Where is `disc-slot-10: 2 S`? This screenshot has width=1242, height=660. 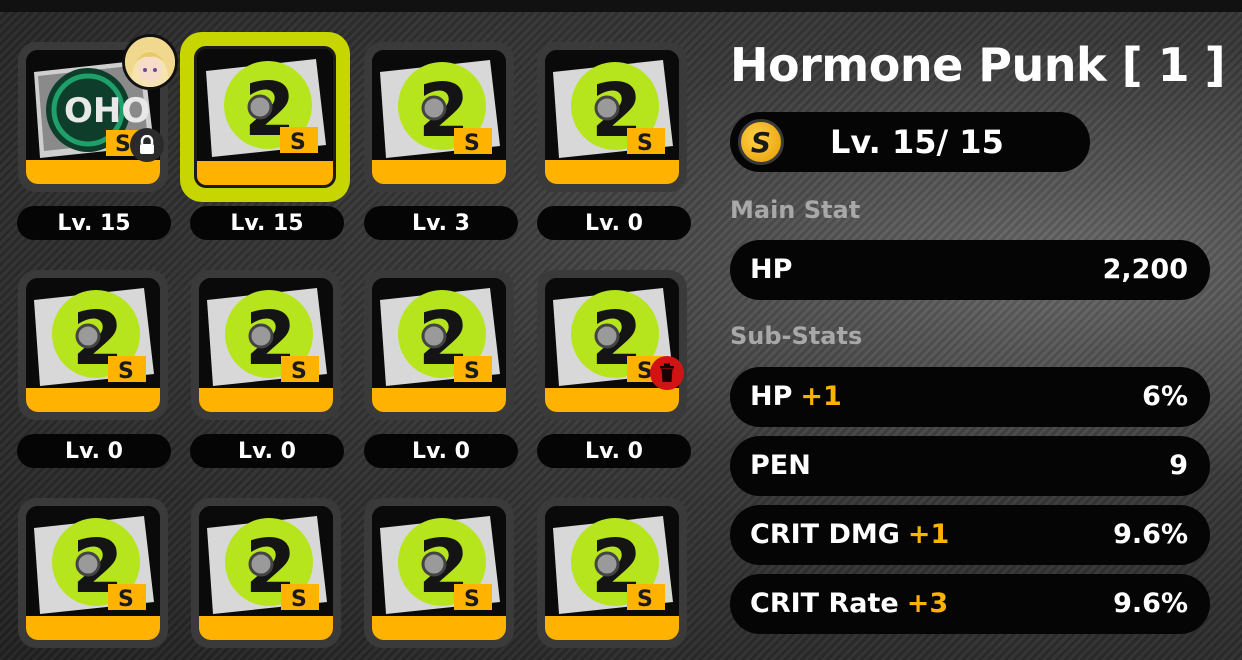
disc-slot-10: 2 S is located at coordinates (266, 573).